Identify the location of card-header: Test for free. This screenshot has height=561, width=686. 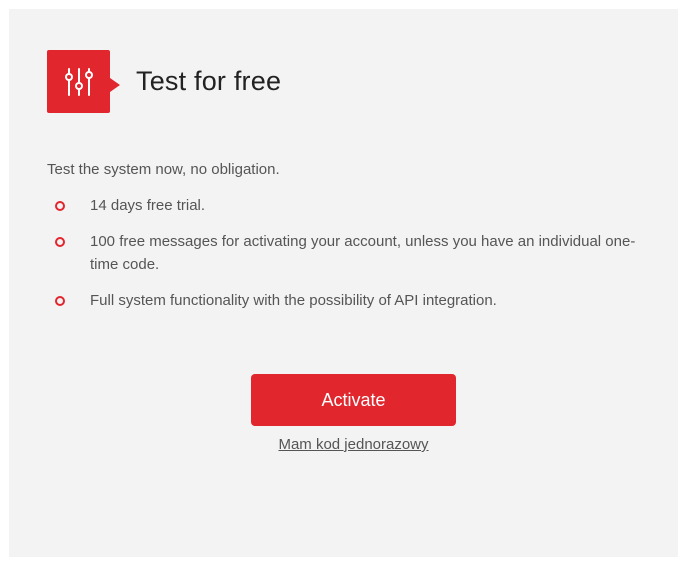
(164, 81).